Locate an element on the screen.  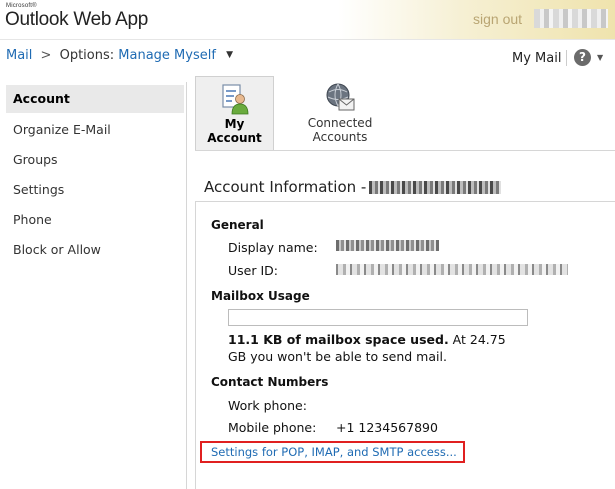
tabs-divider is located at coordinates (405, 150).